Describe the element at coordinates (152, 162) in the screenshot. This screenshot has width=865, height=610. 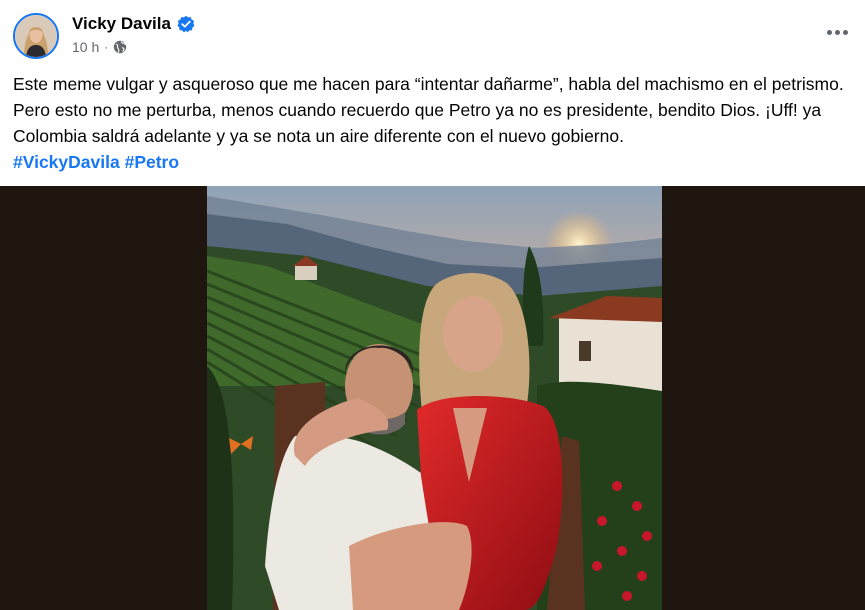
I see `hashtag-link: #Petro` at that location.